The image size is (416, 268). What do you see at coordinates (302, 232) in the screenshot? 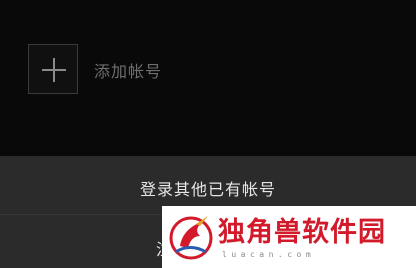
I see `watermark-title: 独角兽软件园` at bounding box center [302, 232].